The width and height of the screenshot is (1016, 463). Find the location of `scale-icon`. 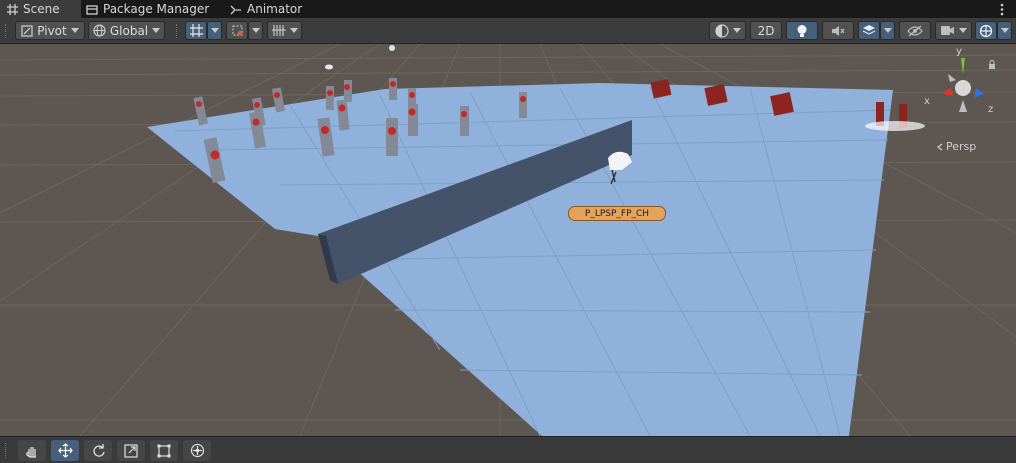

scale-icon is located at coordinates (131, 450).